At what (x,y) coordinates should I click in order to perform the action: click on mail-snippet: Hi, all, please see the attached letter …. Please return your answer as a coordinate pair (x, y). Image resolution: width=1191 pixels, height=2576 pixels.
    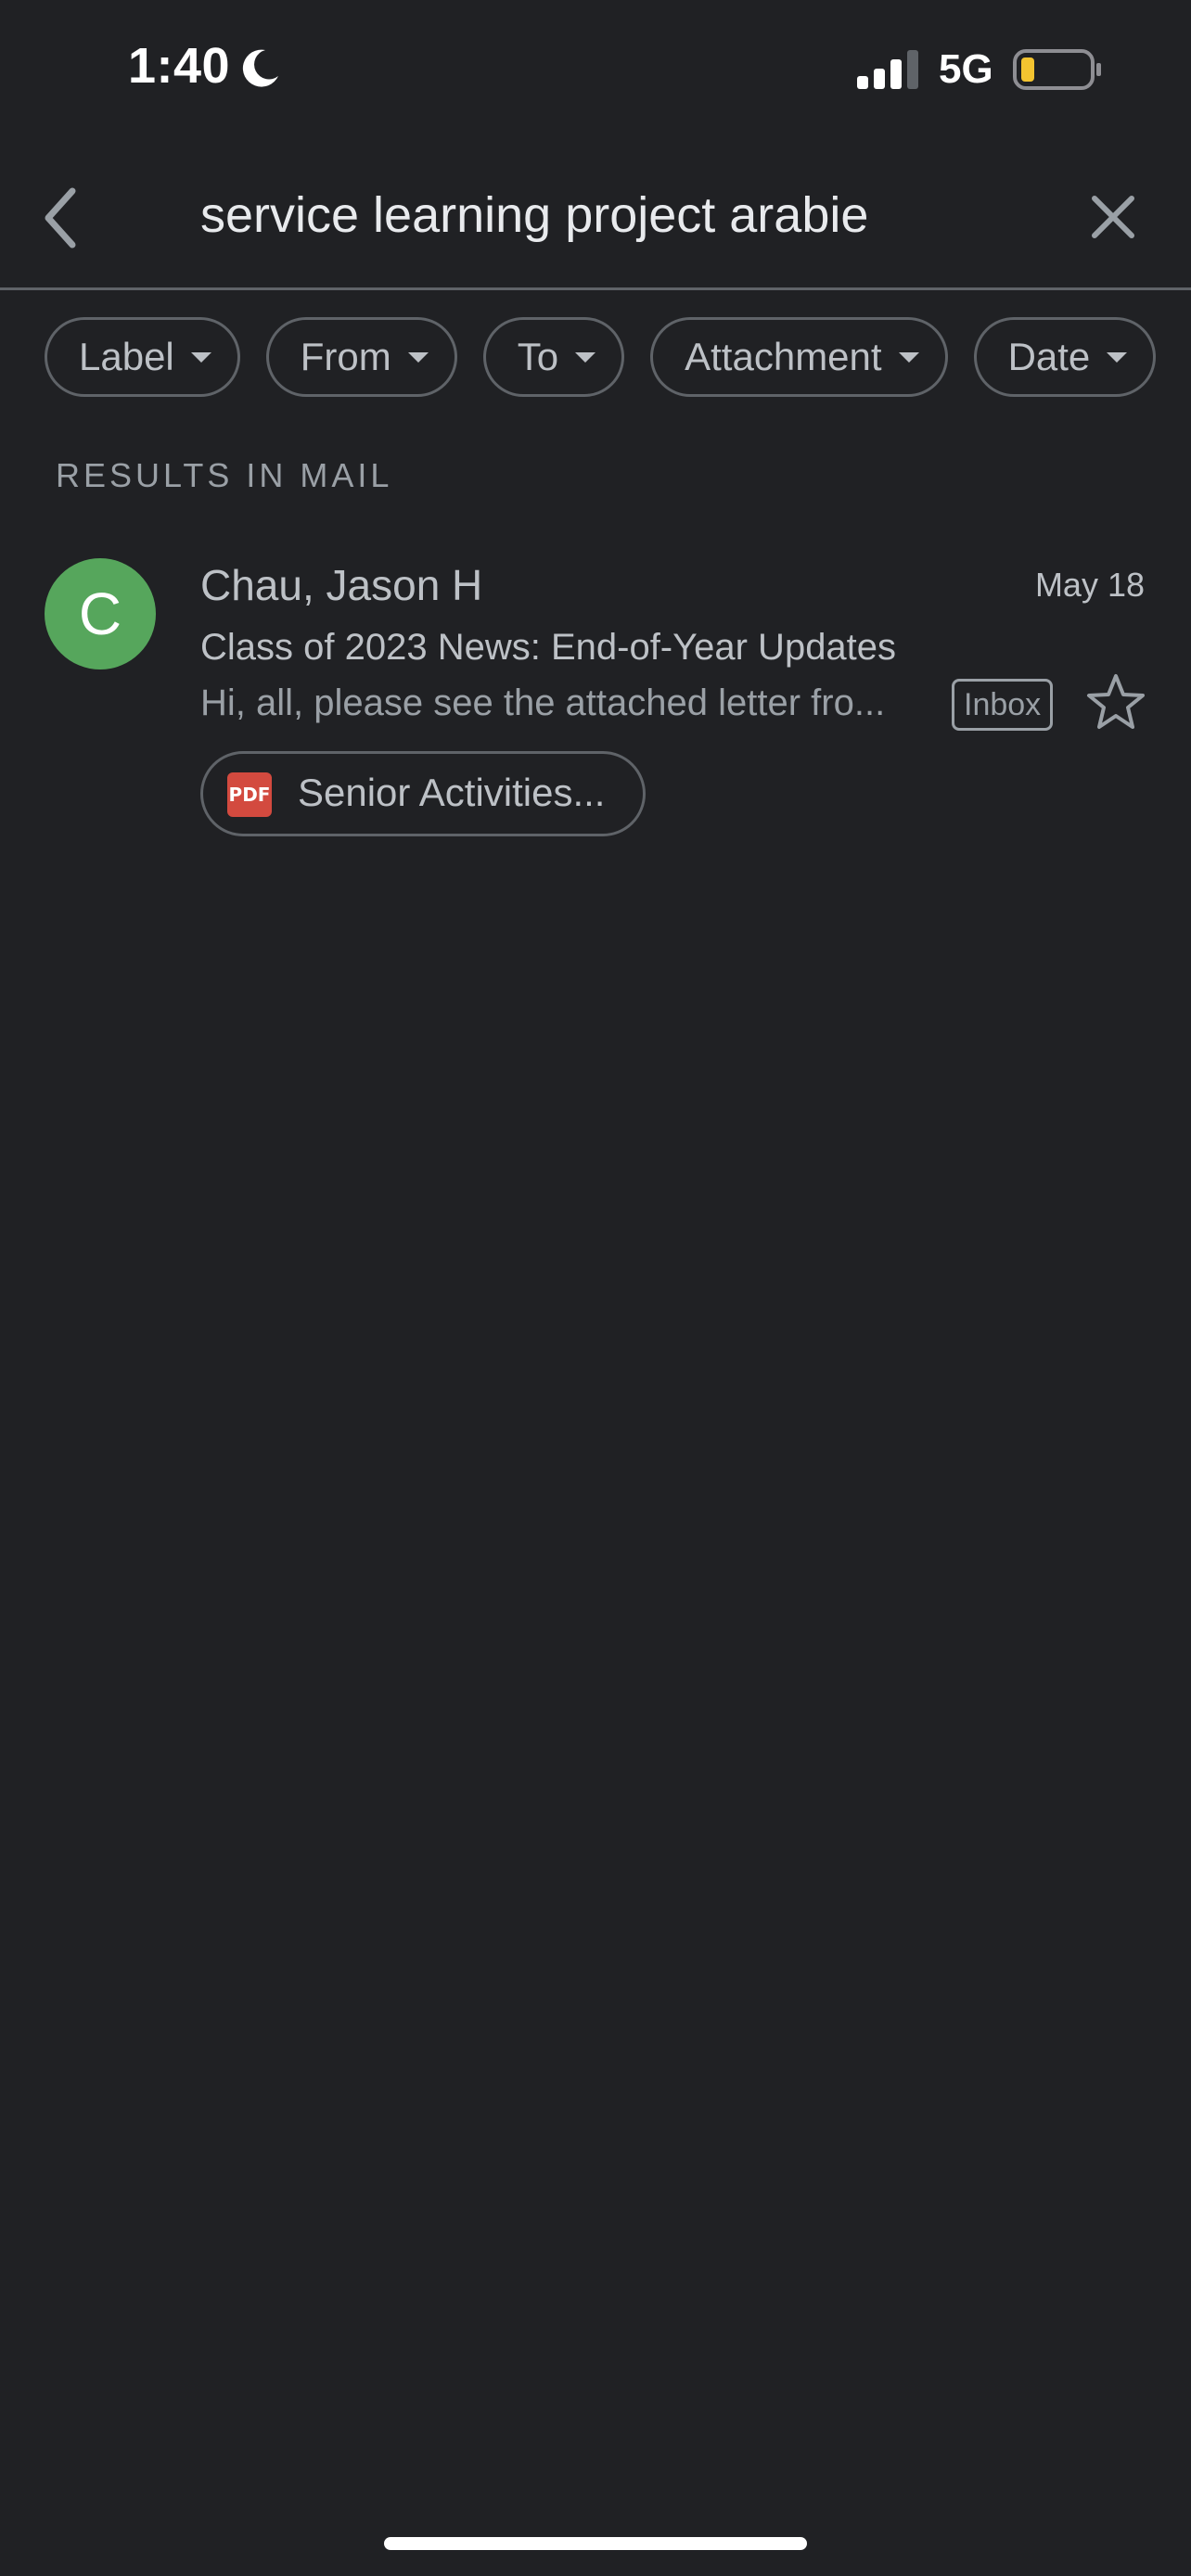
    Looking at the image, I should click on (543, 702).